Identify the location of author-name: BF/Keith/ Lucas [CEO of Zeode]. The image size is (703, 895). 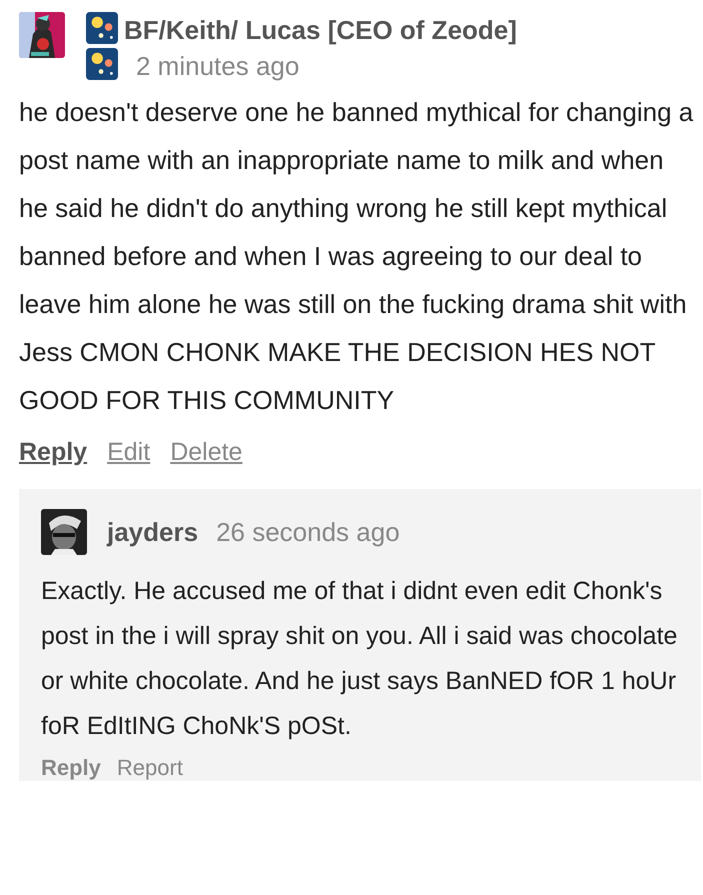
(320, 30).